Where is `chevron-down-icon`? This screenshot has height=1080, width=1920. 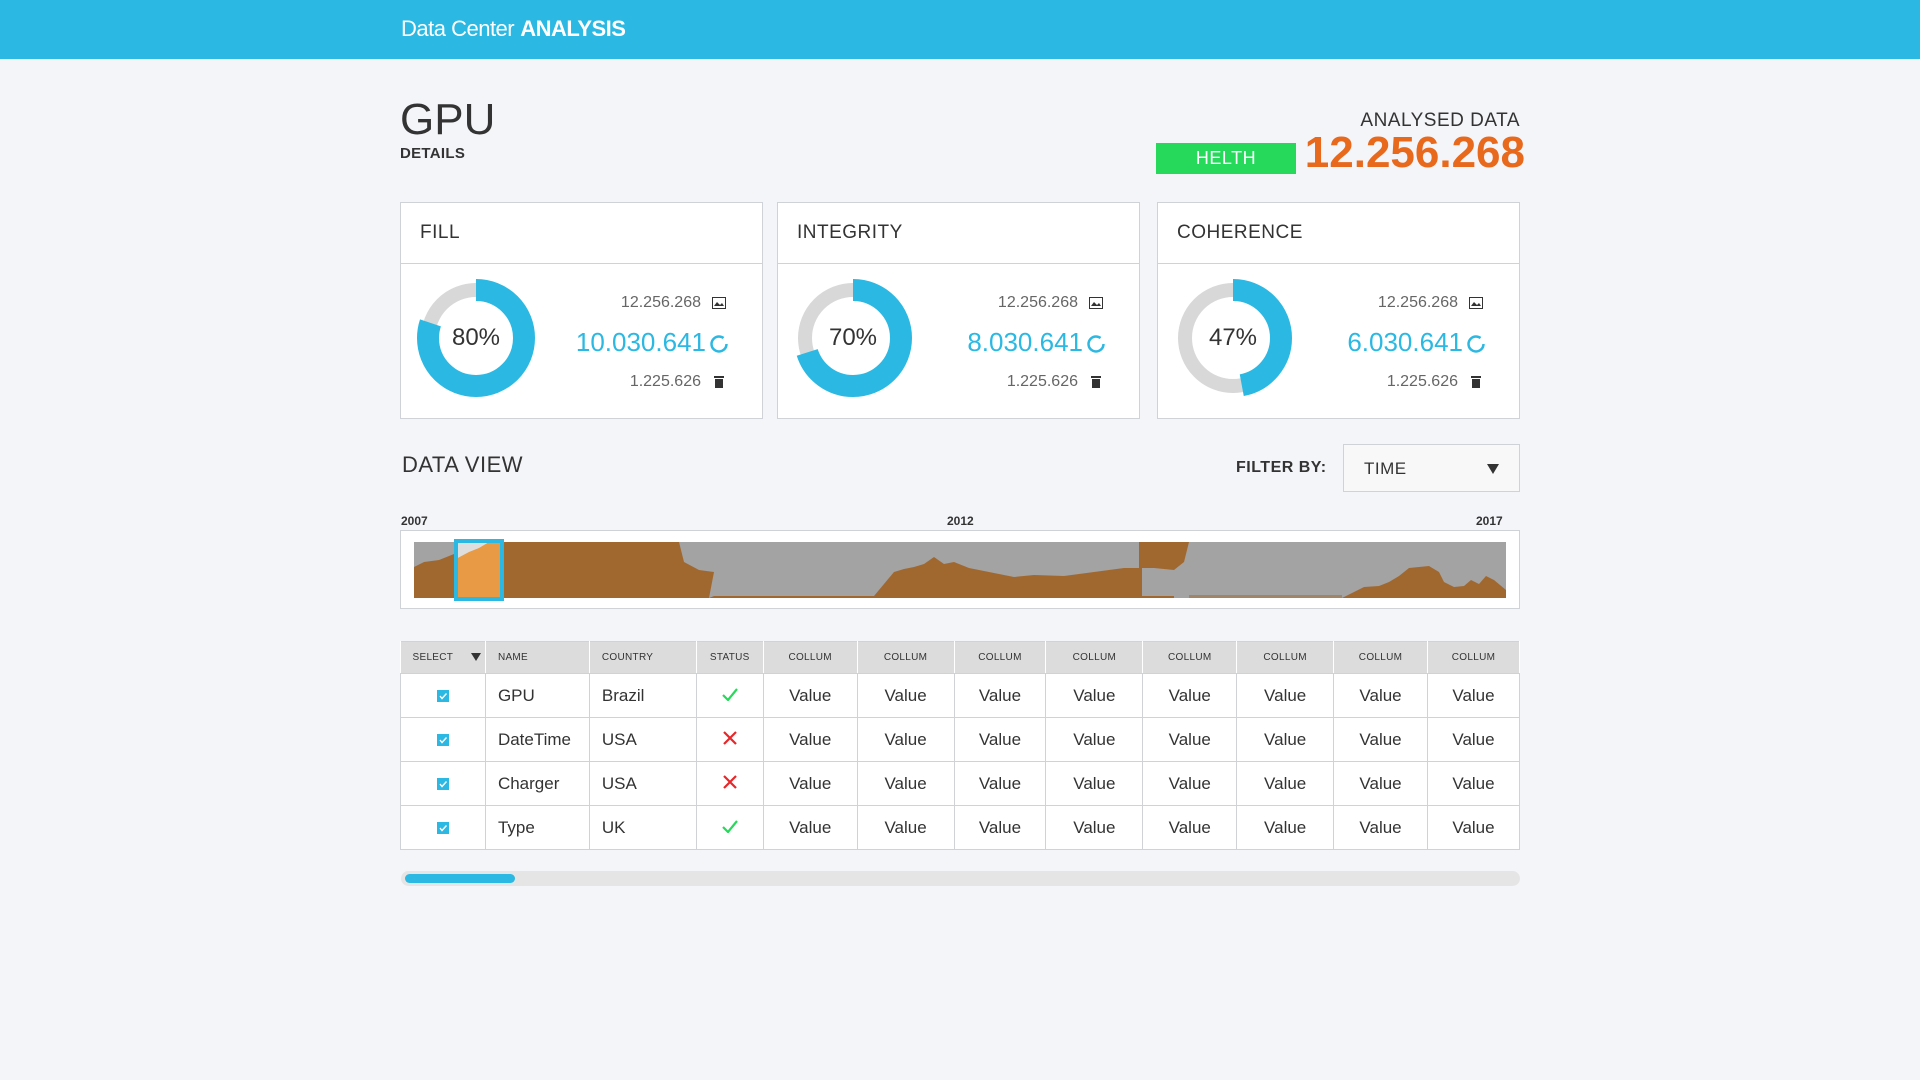
chevron-down-icon is located at coordinates (1493, 469).